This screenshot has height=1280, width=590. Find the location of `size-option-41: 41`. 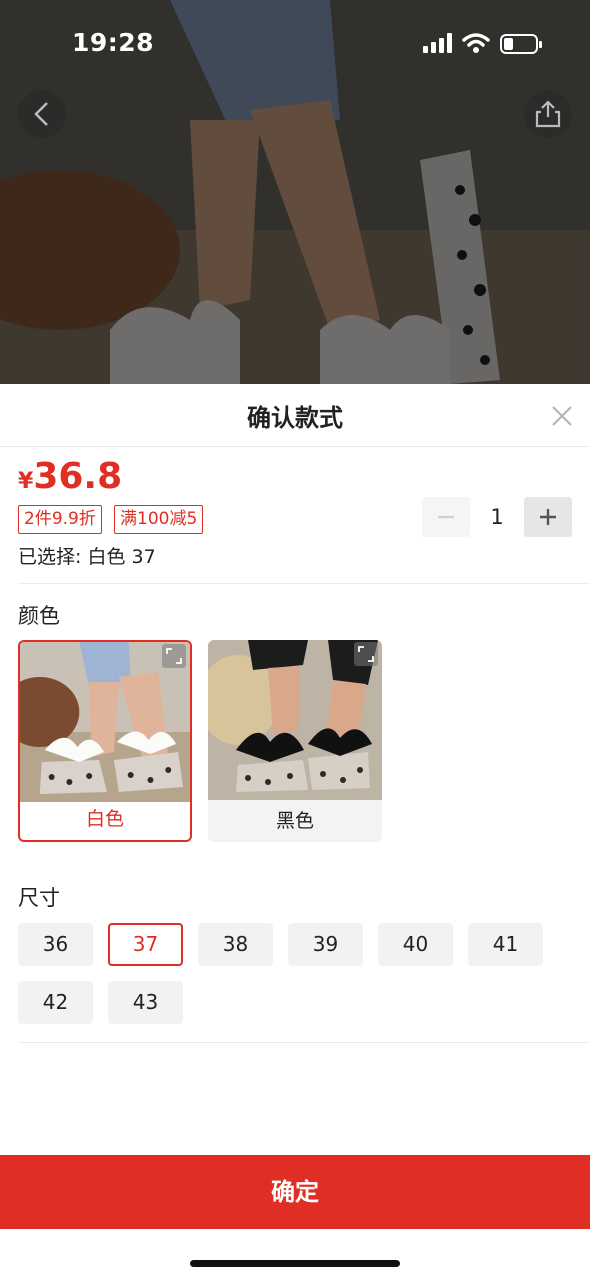

size-option-41: 41 is located at coordinates (505, 944).